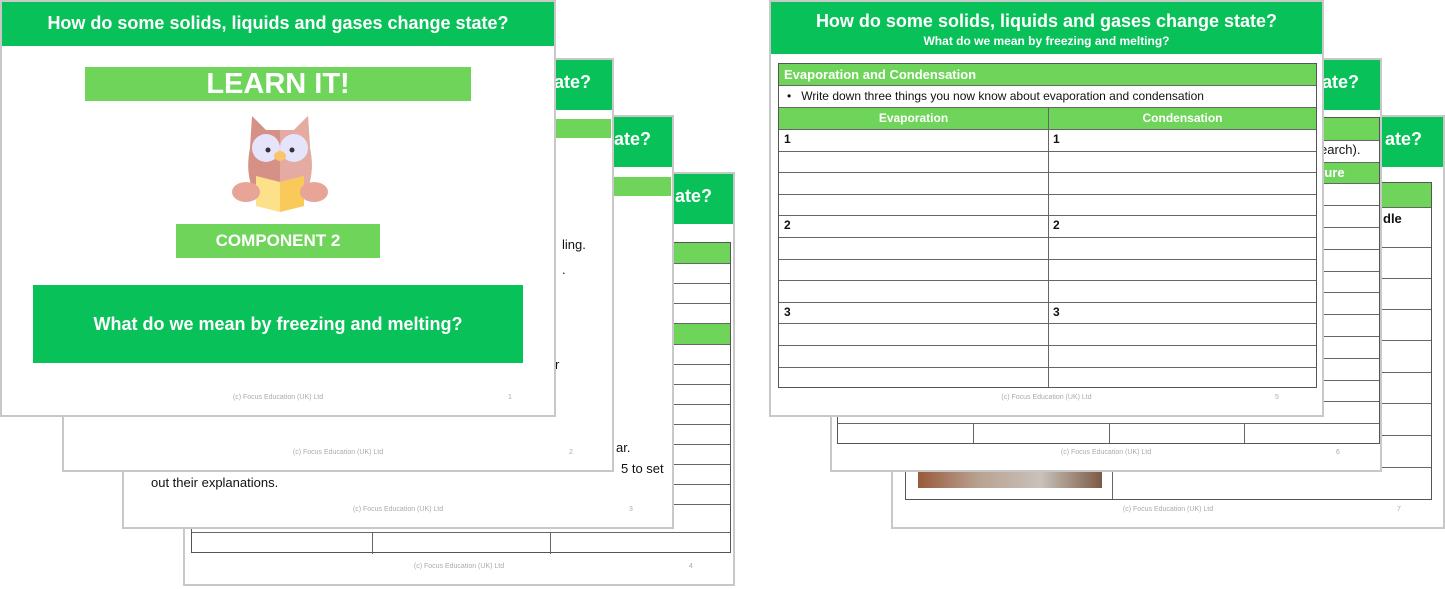 This screenshot has width=1445, height=589. What do you see at coordinates (691, 566) in the screenshot?
I see `page-number: 4` at bounding box center [691, 566].